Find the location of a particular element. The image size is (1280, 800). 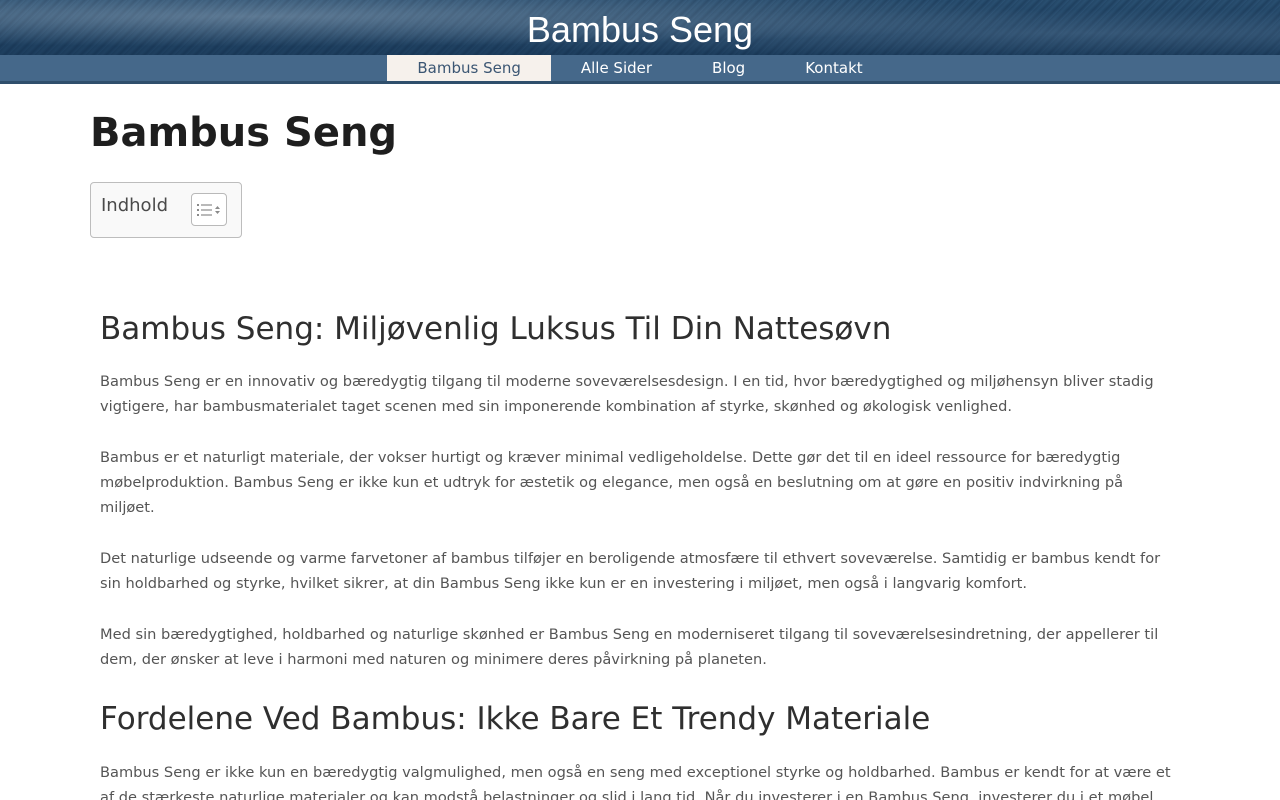

nav-list: Bambus Seng Alle Sider Blog Kontakt is located at coordinates (639, 68).